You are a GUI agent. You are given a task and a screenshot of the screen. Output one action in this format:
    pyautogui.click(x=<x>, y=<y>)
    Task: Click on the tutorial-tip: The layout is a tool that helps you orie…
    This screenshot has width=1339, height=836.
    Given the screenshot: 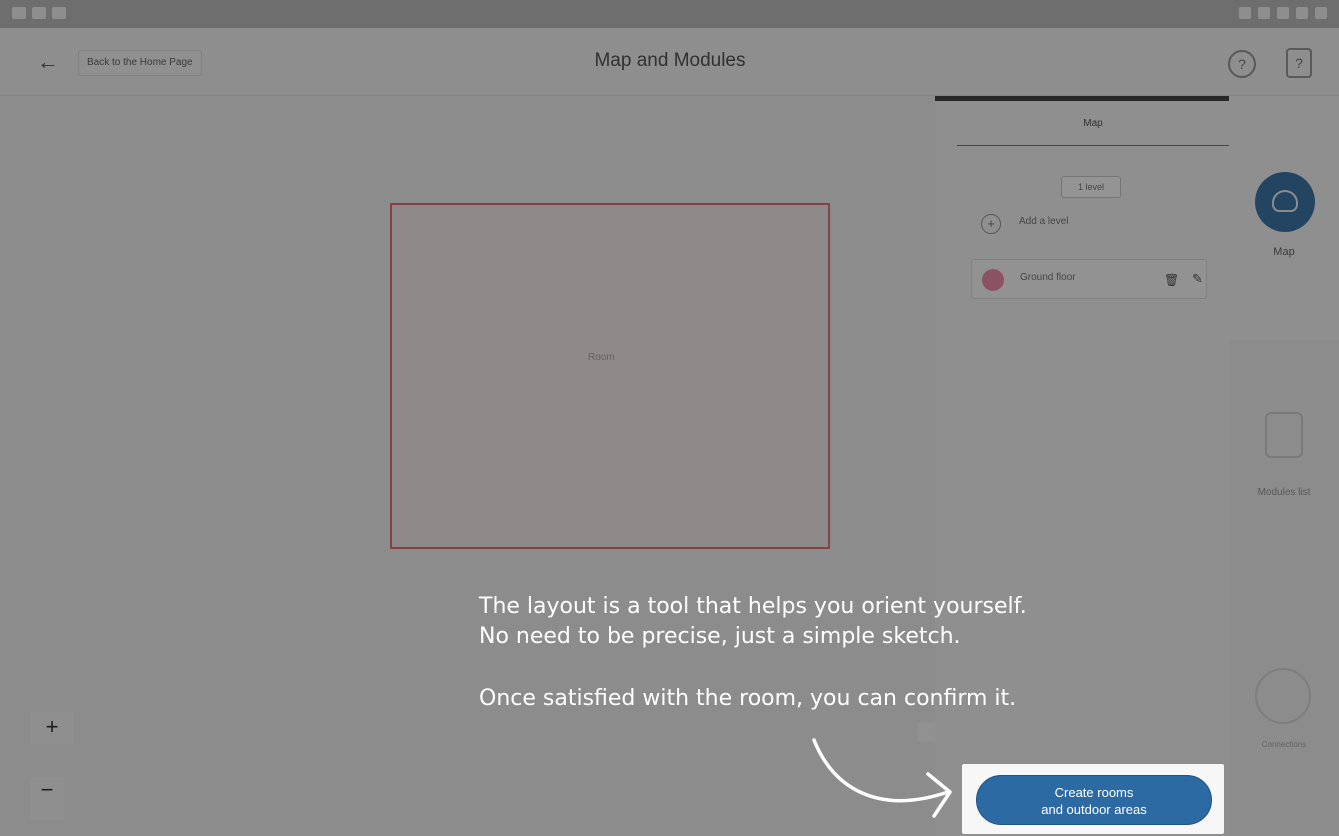 What is the action you would take?
    pyautogui.click(x=829, y=653)
    